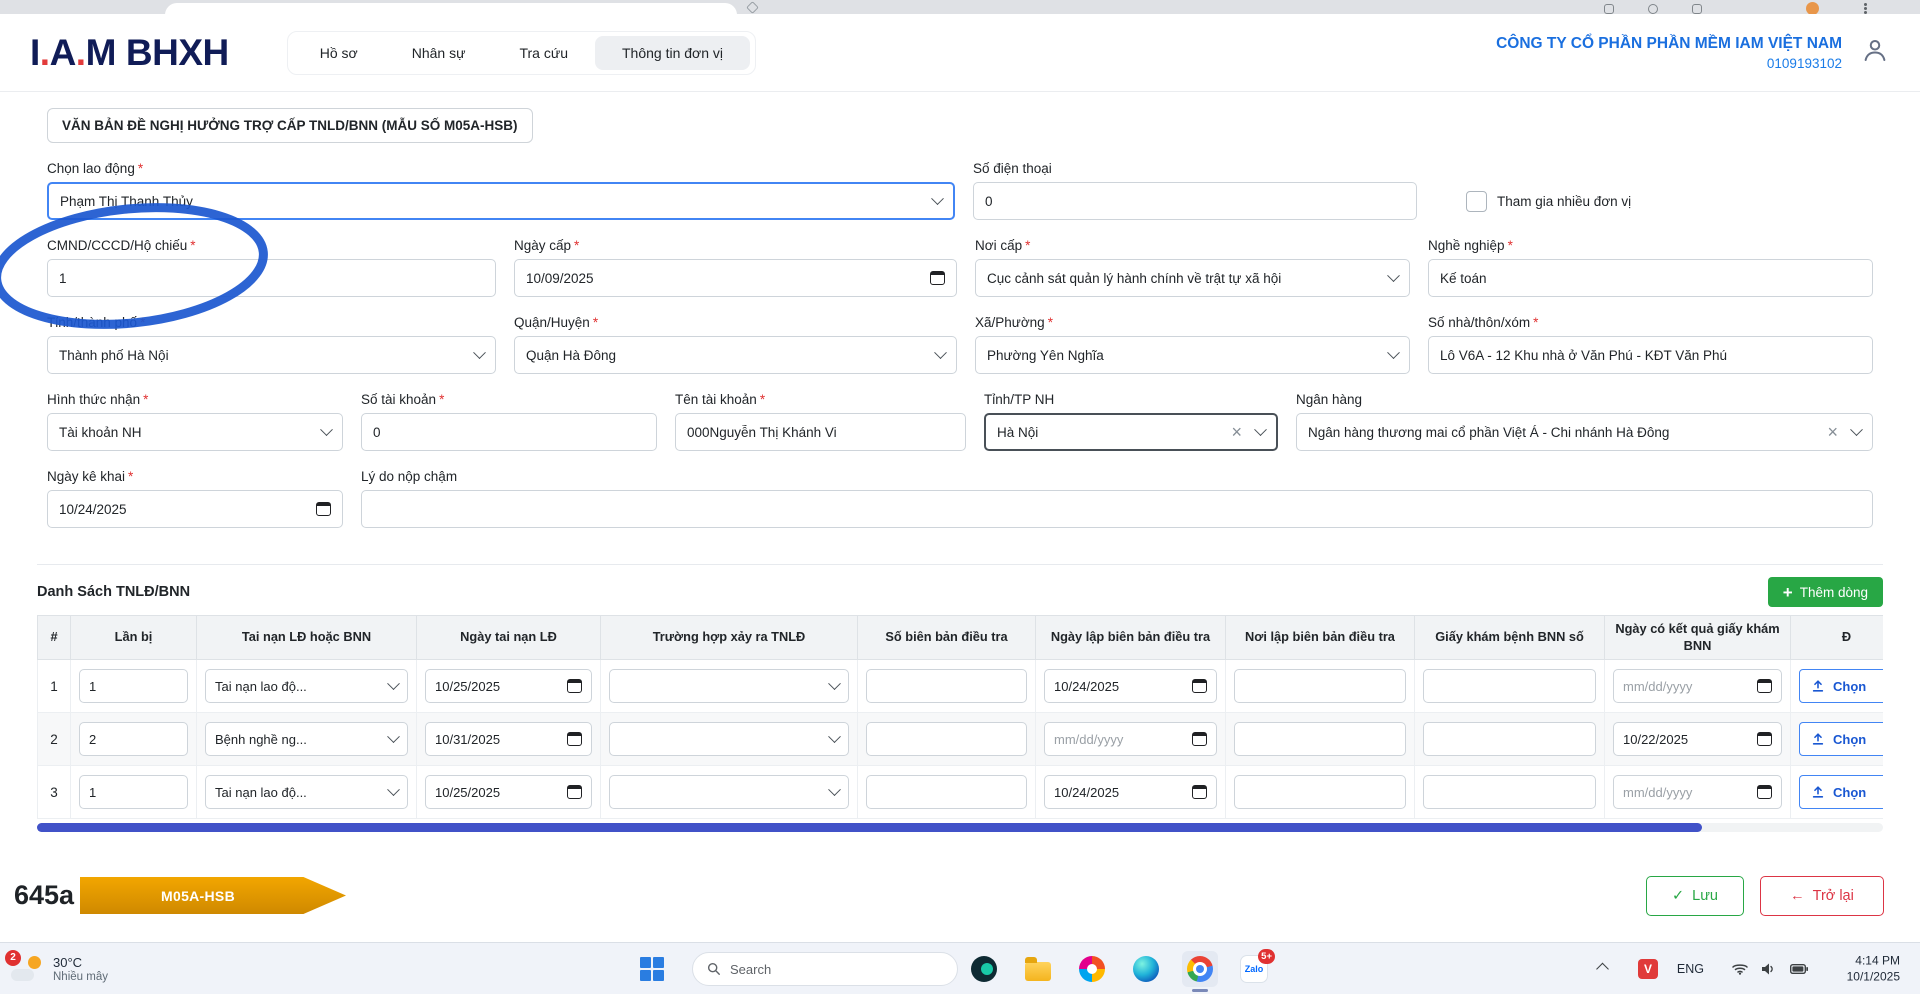 The image size is (1920, 994). What do you see at coordinates (271, 278) in the screenshot?
I see `id-number-input` at bounding box center [271, 278].